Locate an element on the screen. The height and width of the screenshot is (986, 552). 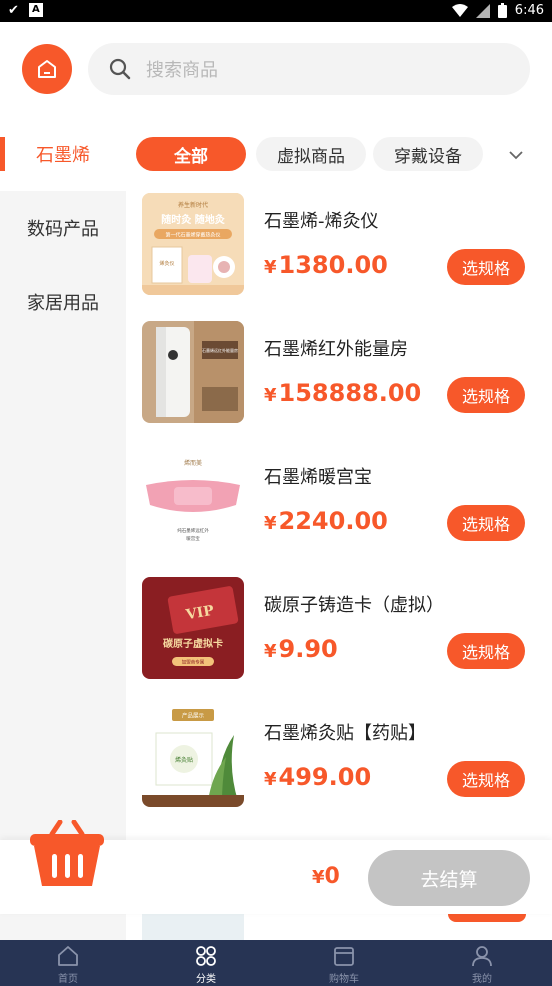
status-time: 6:46 is located at coordinates (529, 10).